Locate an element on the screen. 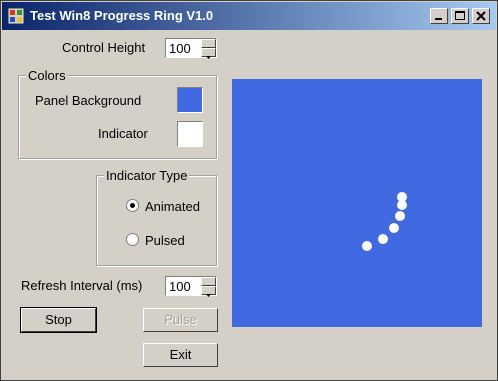 This screenshot has width=498, height=381. radio-selected-dot is located at coordinates (132, 205).